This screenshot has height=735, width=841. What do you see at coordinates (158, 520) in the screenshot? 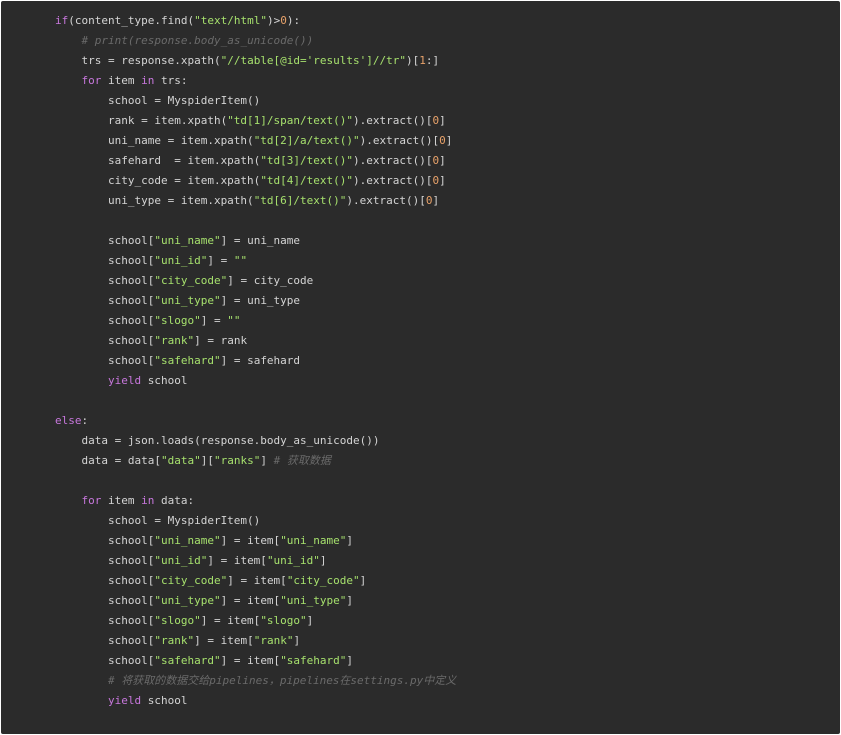
I see `code-token-plain: school = MyspiderItem()` at bounding box center [158, 520].